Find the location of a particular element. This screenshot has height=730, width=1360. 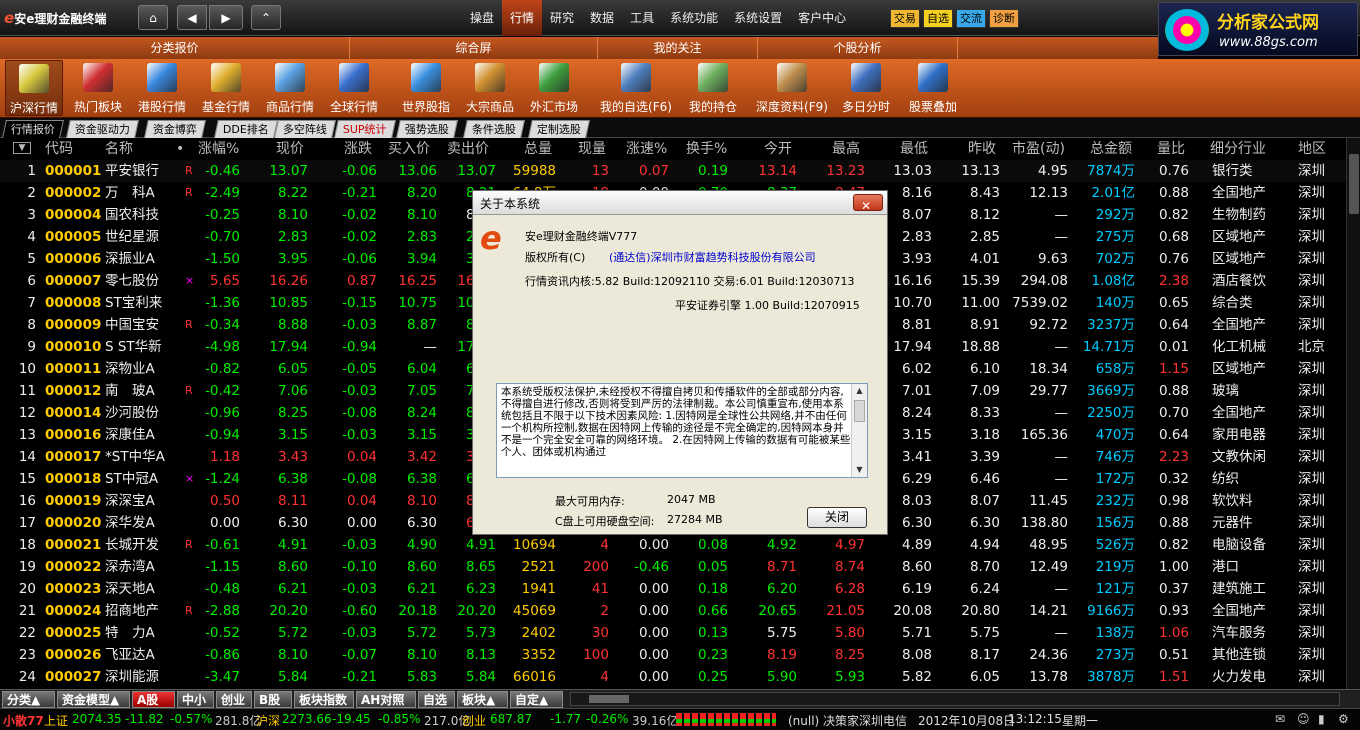

column-header-13: 最高 is located at coordinates (846, 149).